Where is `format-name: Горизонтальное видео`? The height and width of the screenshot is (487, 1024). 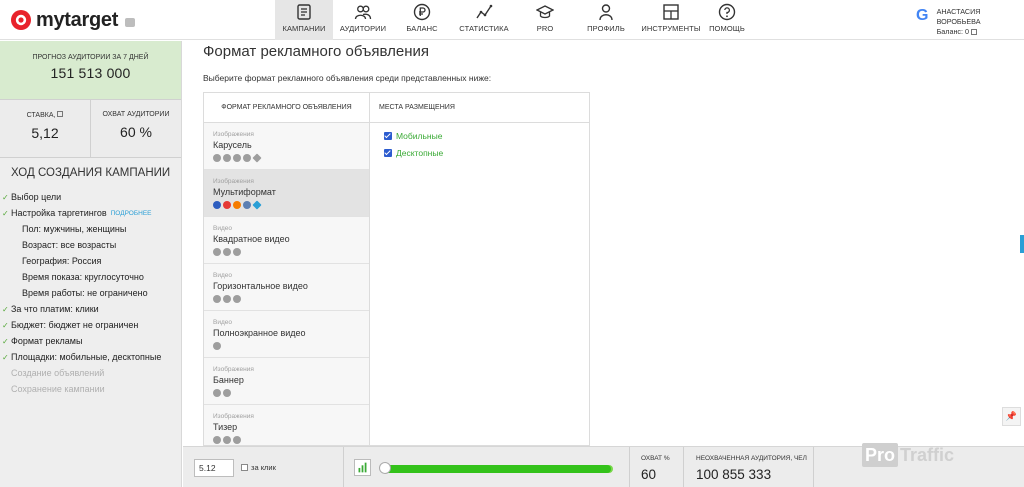
format-name: Горизонтальное видео is located at coordinates (260, 286).